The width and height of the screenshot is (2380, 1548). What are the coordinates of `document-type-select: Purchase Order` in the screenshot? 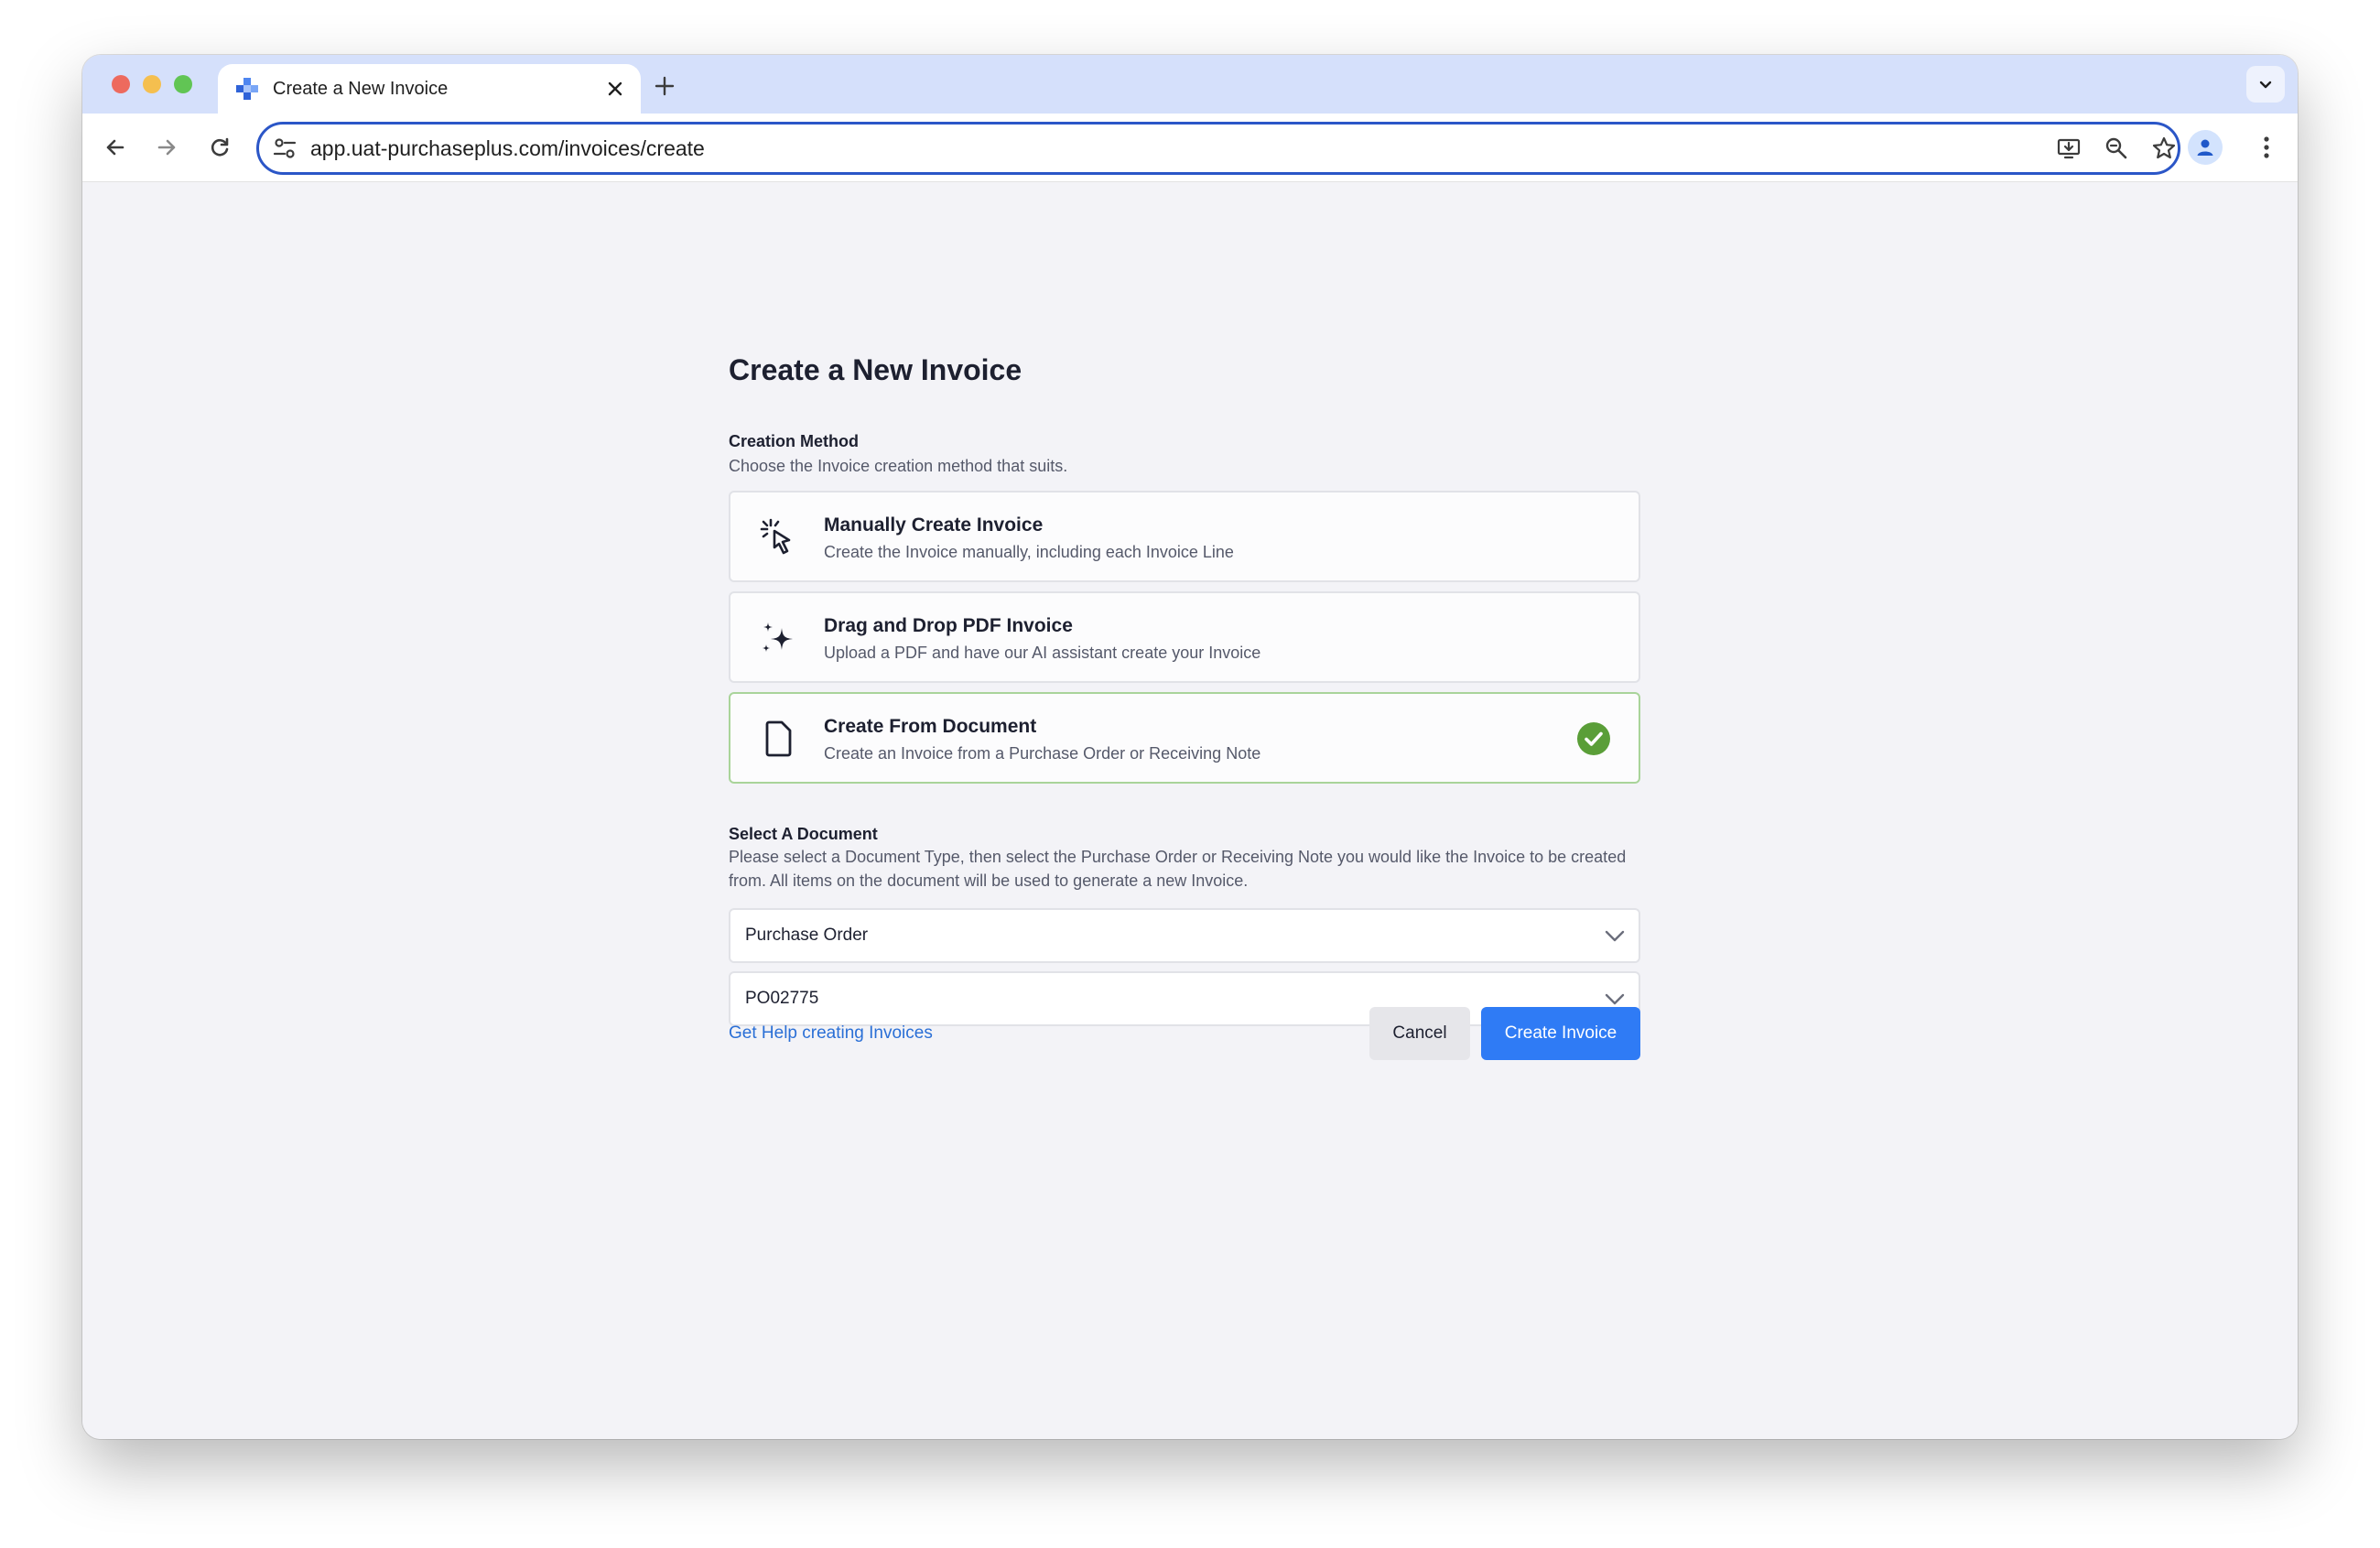 It's located at (1184, 936).